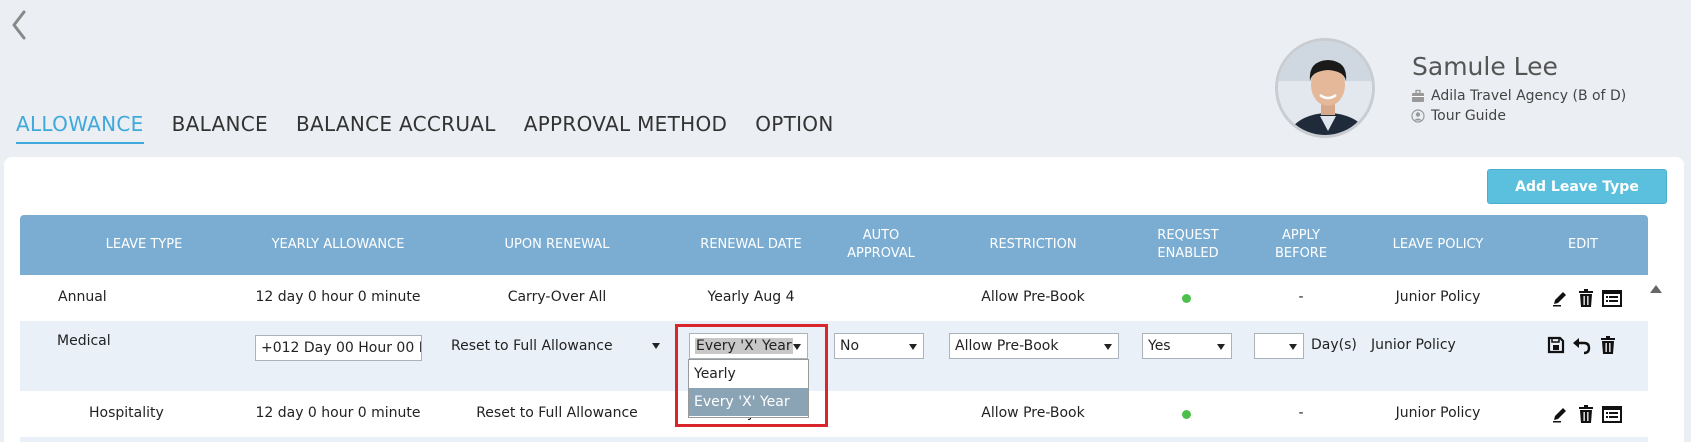 This screenshot has width=1691, height=442. Describe the element at coordinates (84, 341) in the screenshot. I see `leave-type-cell: Medical` at that location.